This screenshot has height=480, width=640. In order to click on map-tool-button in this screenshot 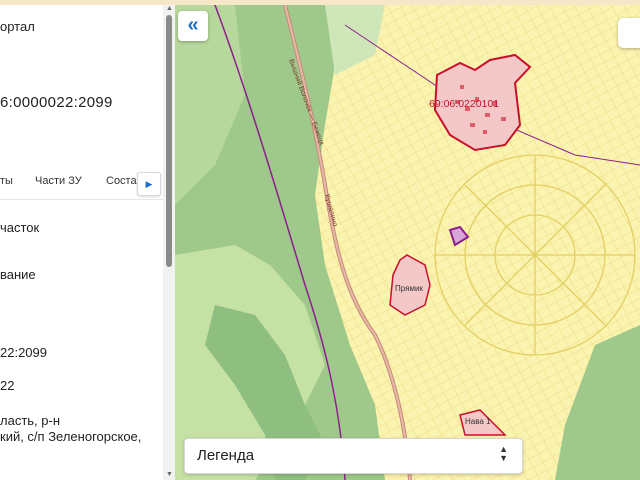, I will do `click(629, 33)`.